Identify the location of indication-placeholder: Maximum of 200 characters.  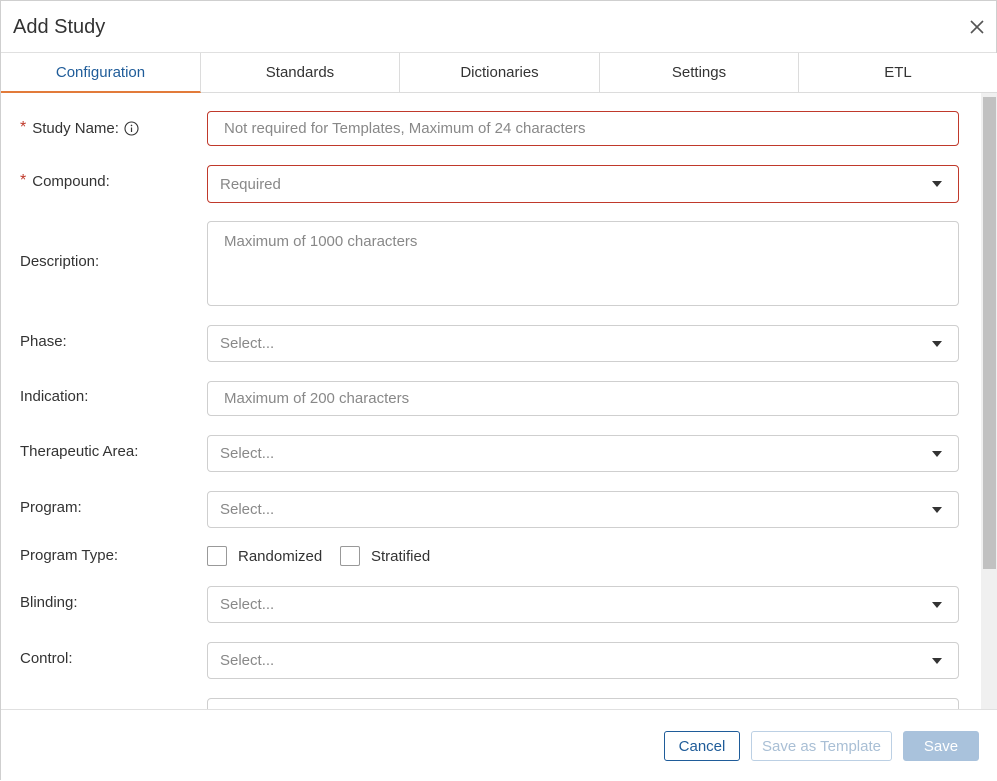
(317, 398).